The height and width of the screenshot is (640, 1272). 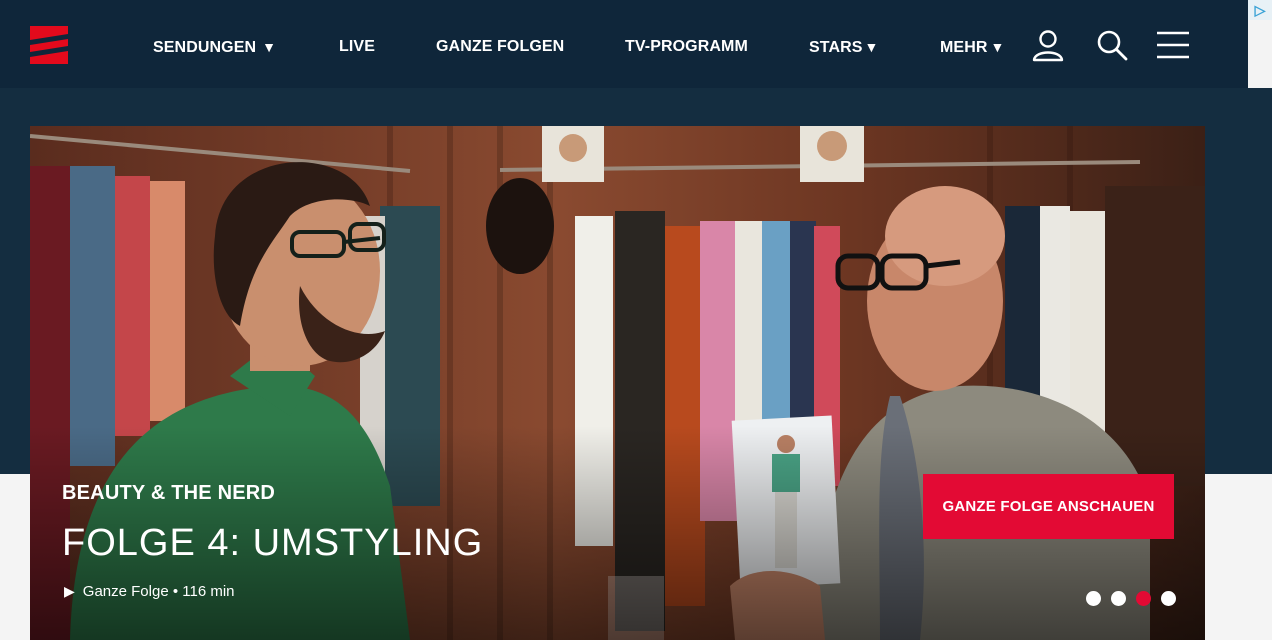 I want to click on adchoices-label: ▷, so click(x=1260, y=10).